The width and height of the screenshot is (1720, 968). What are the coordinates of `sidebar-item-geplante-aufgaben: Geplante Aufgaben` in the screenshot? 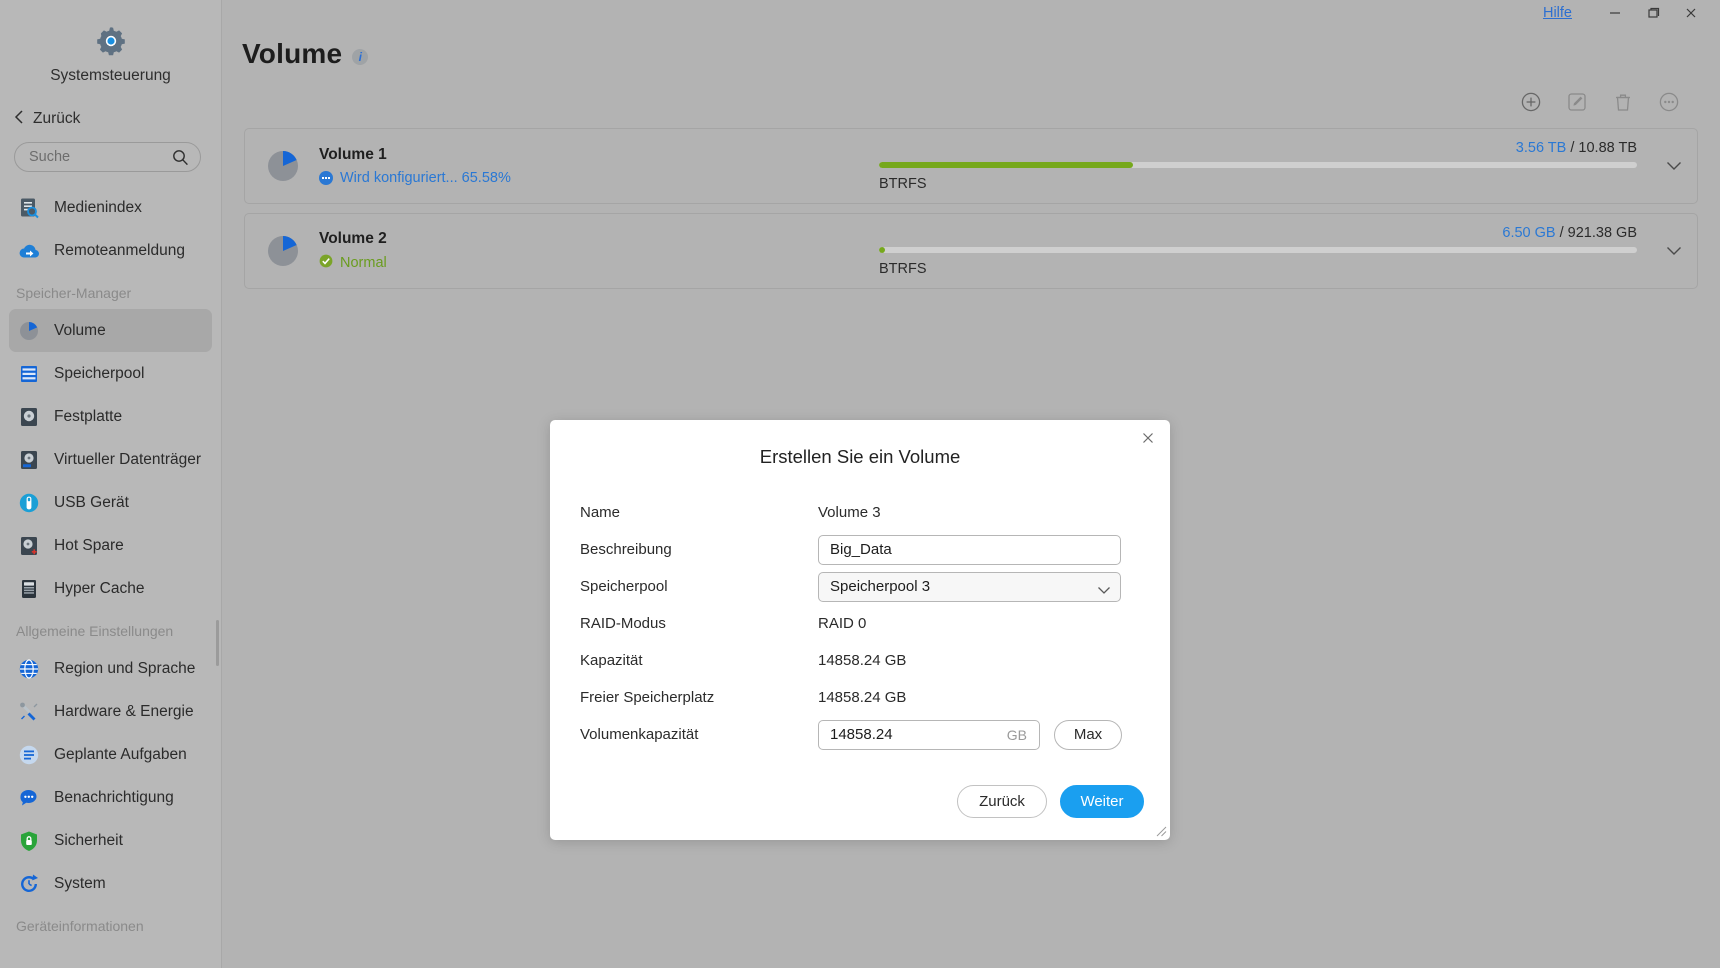 It's located at (110, 754).